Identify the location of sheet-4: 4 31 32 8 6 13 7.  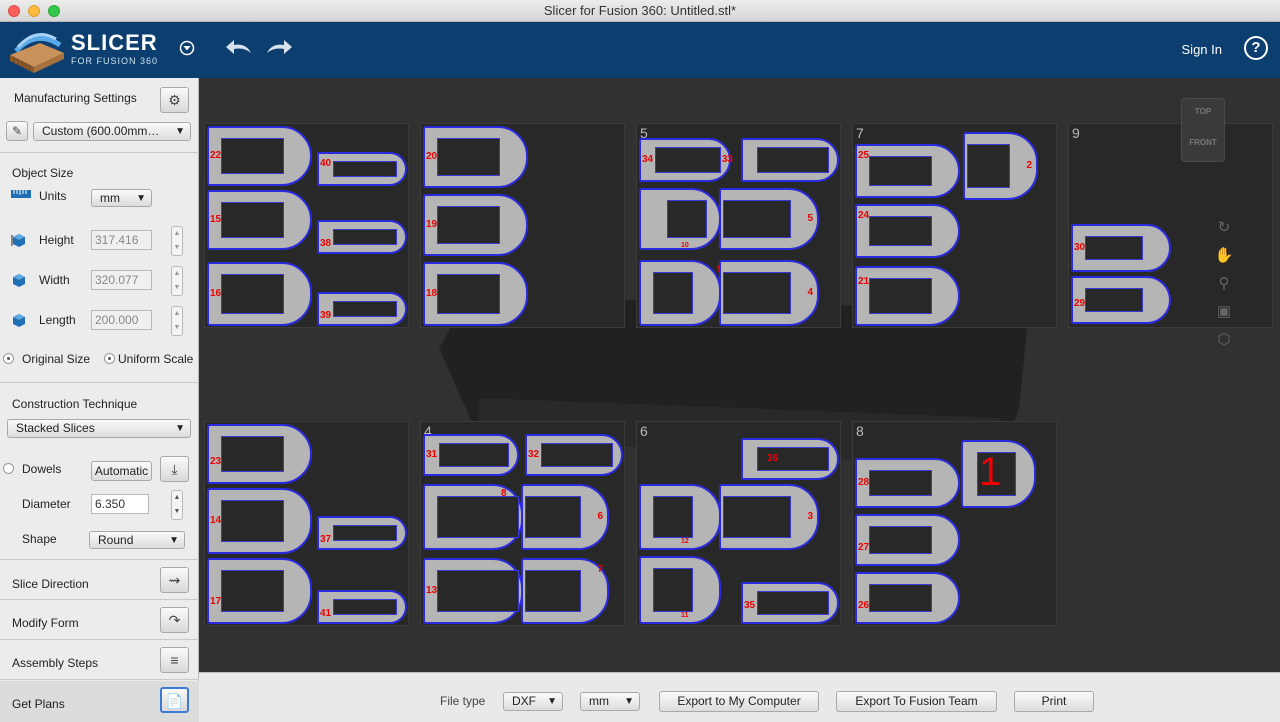
(522, 523).